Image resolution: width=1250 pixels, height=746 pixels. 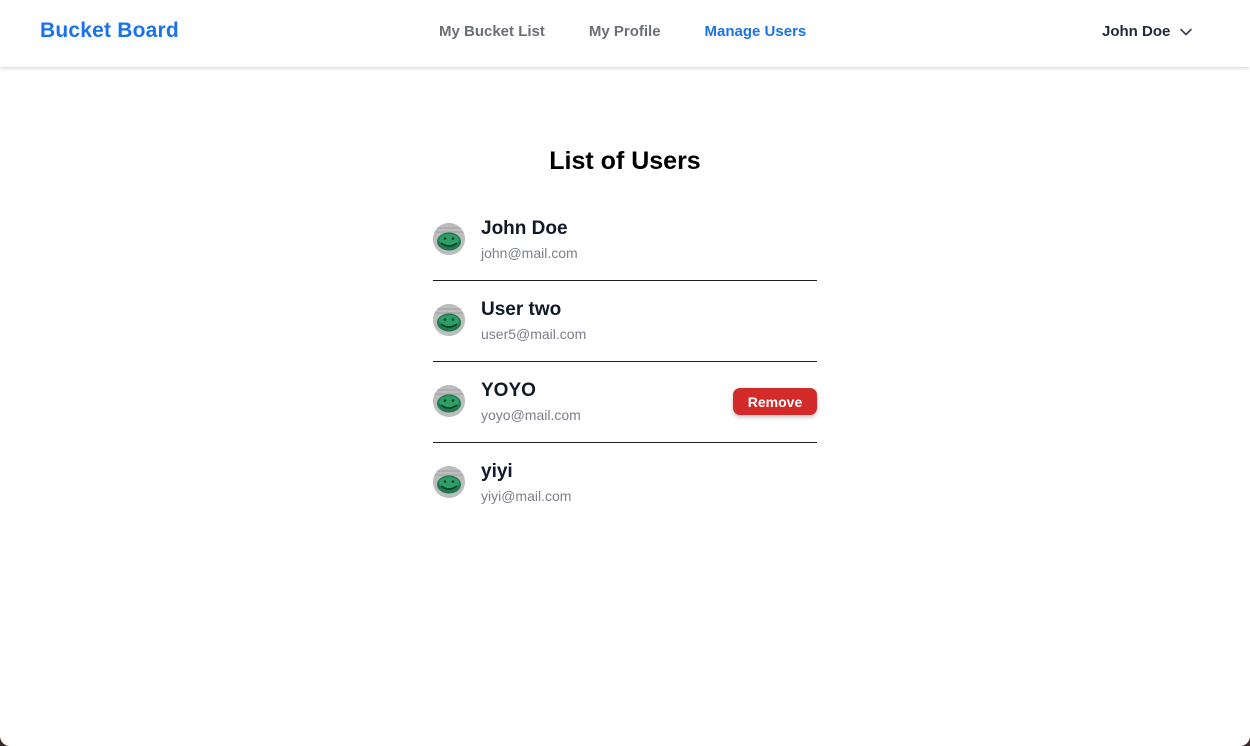 What do you see at coordinates (534, 334) in the screenshot?
I see `user-email: user5@mail.com` at bounding box center [534, 334].